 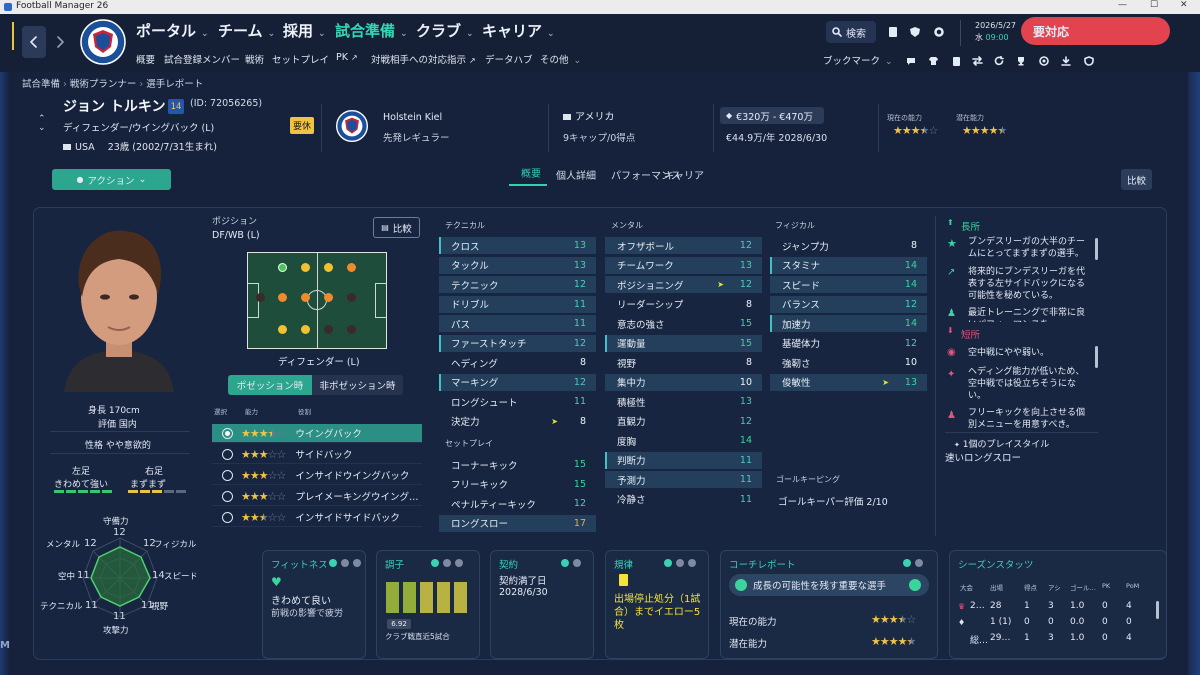 I want to click on download-icon, so click(x=1066, y=61).